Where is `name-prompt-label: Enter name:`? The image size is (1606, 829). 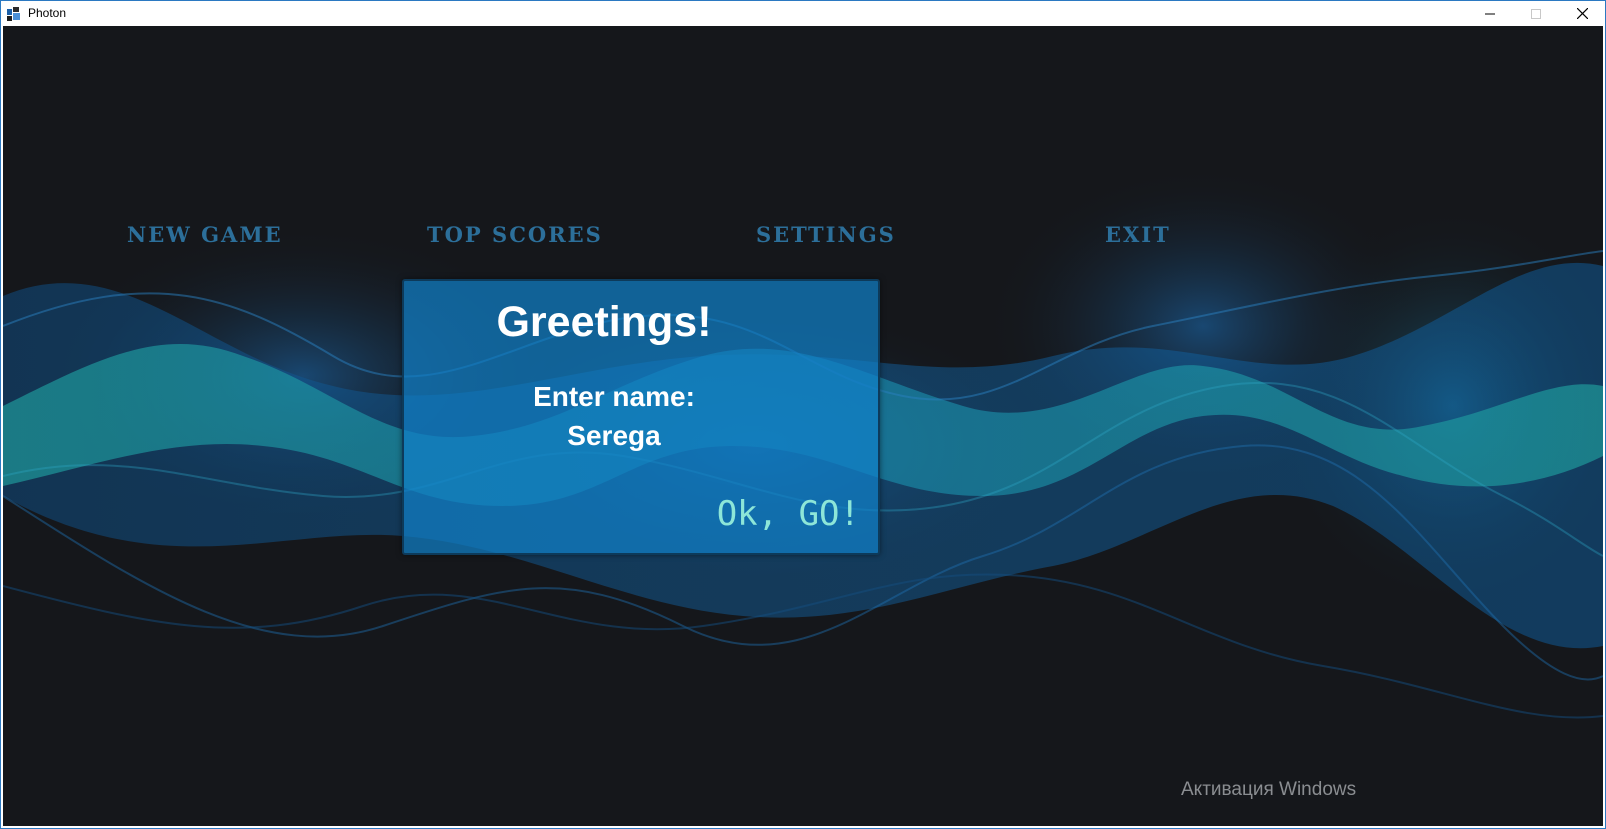
name-prompt-label: Enter name: is located at coordinates (614, 396).